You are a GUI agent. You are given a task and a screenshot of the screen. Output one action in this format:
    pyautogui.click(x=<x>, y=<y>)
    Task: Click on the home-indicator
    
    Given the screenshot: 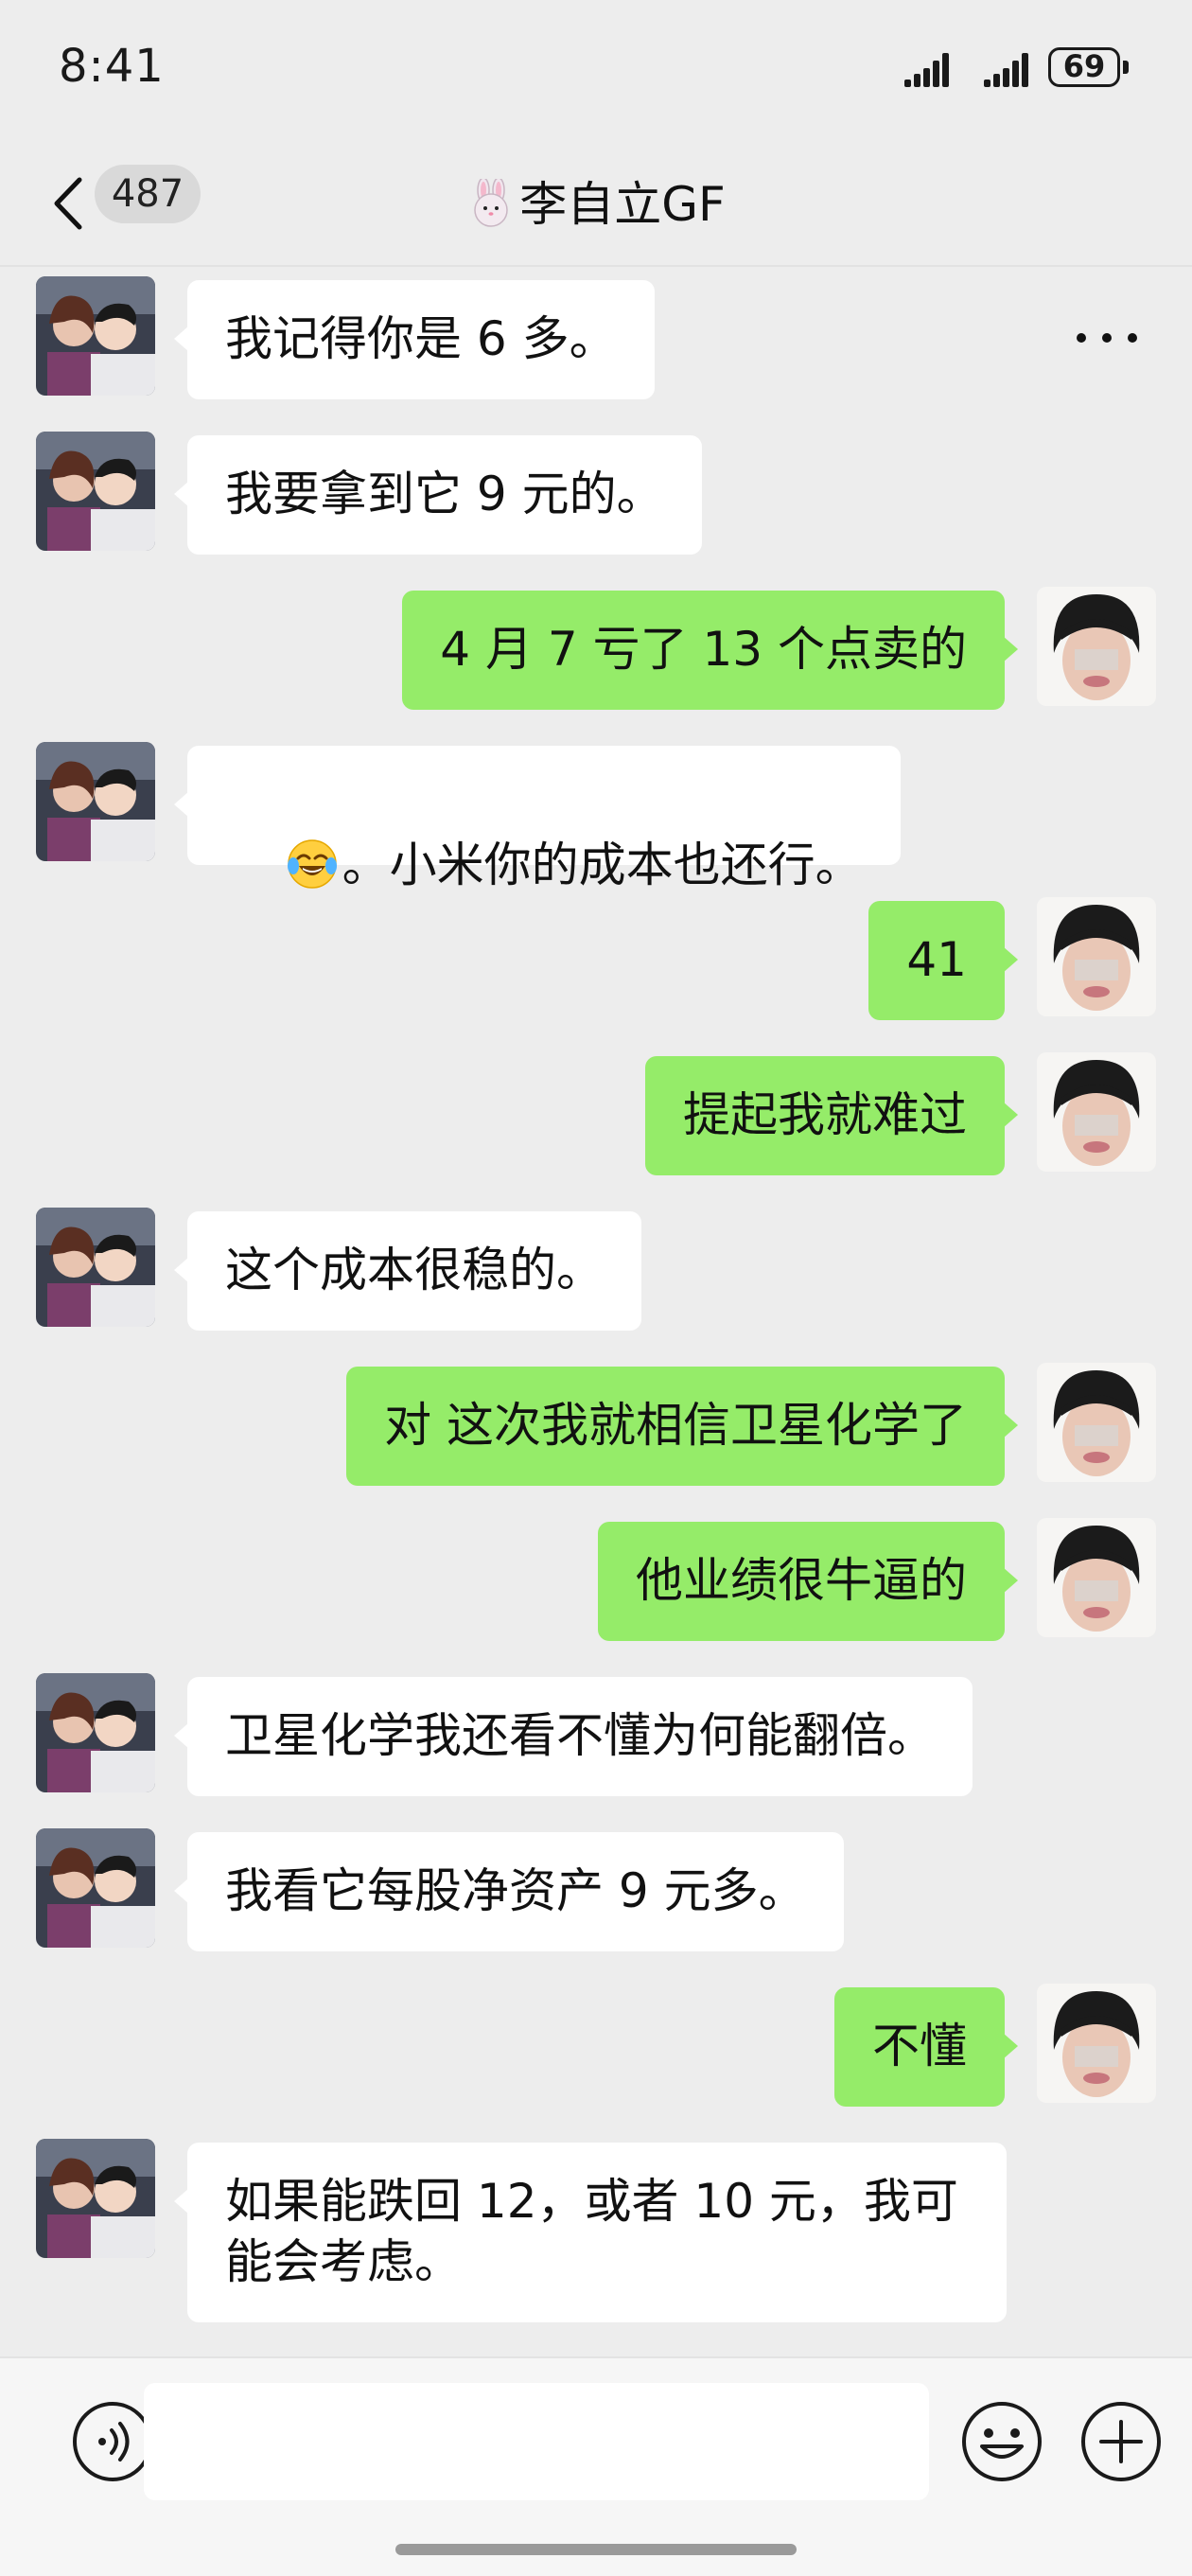 What is the action you would take?
    pyautogui.click(x=596, y=2549)
    